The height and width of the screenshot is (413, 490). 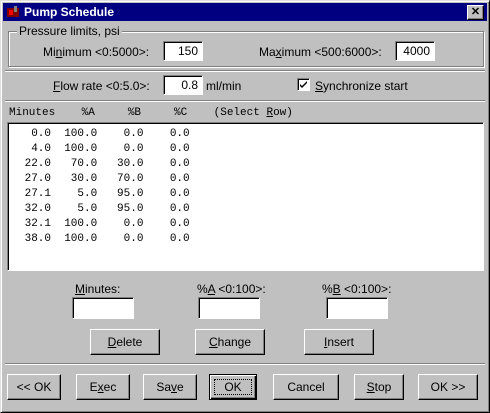 I want to click on title-bar: Pump Schedule ✕, so click(x=245, y=12).